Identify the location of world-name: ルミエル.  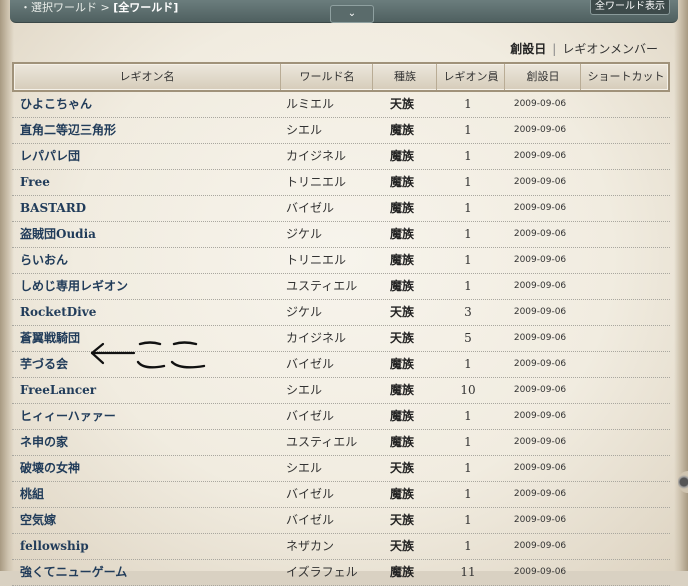
(310, 104).